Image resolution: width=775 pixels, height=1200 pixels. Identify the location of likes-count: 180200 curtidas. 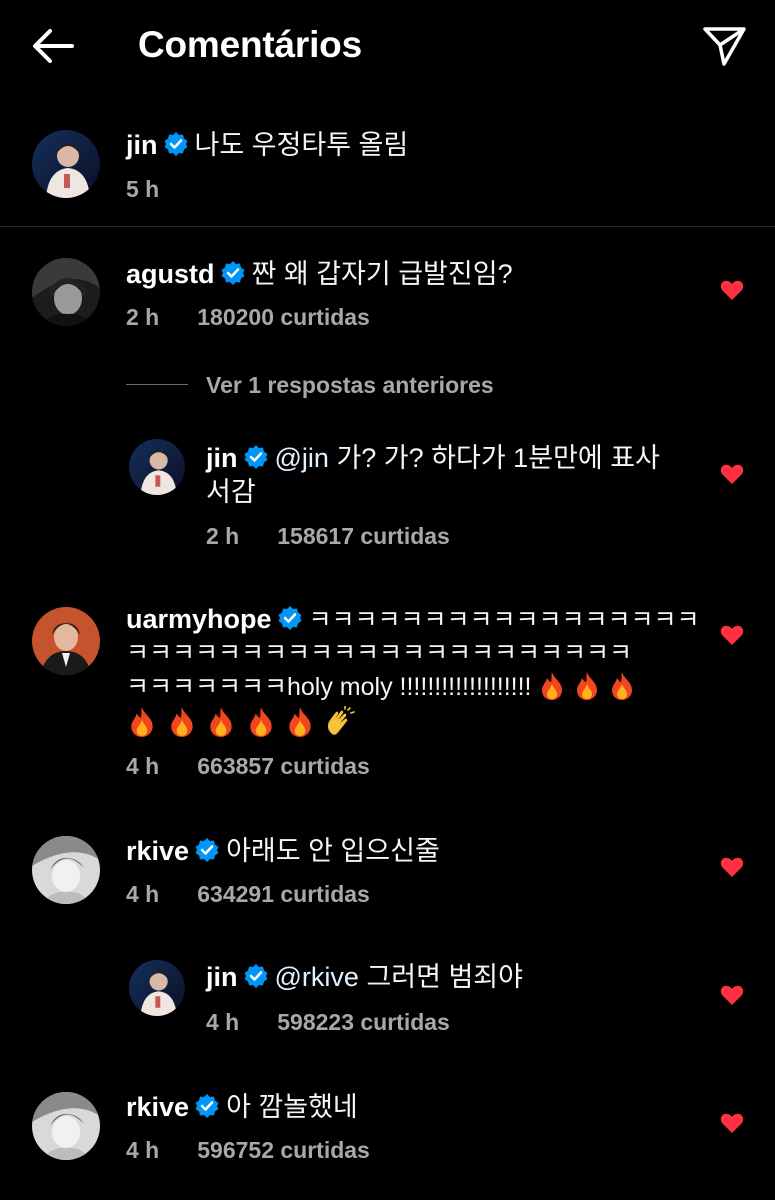
(283, 317).